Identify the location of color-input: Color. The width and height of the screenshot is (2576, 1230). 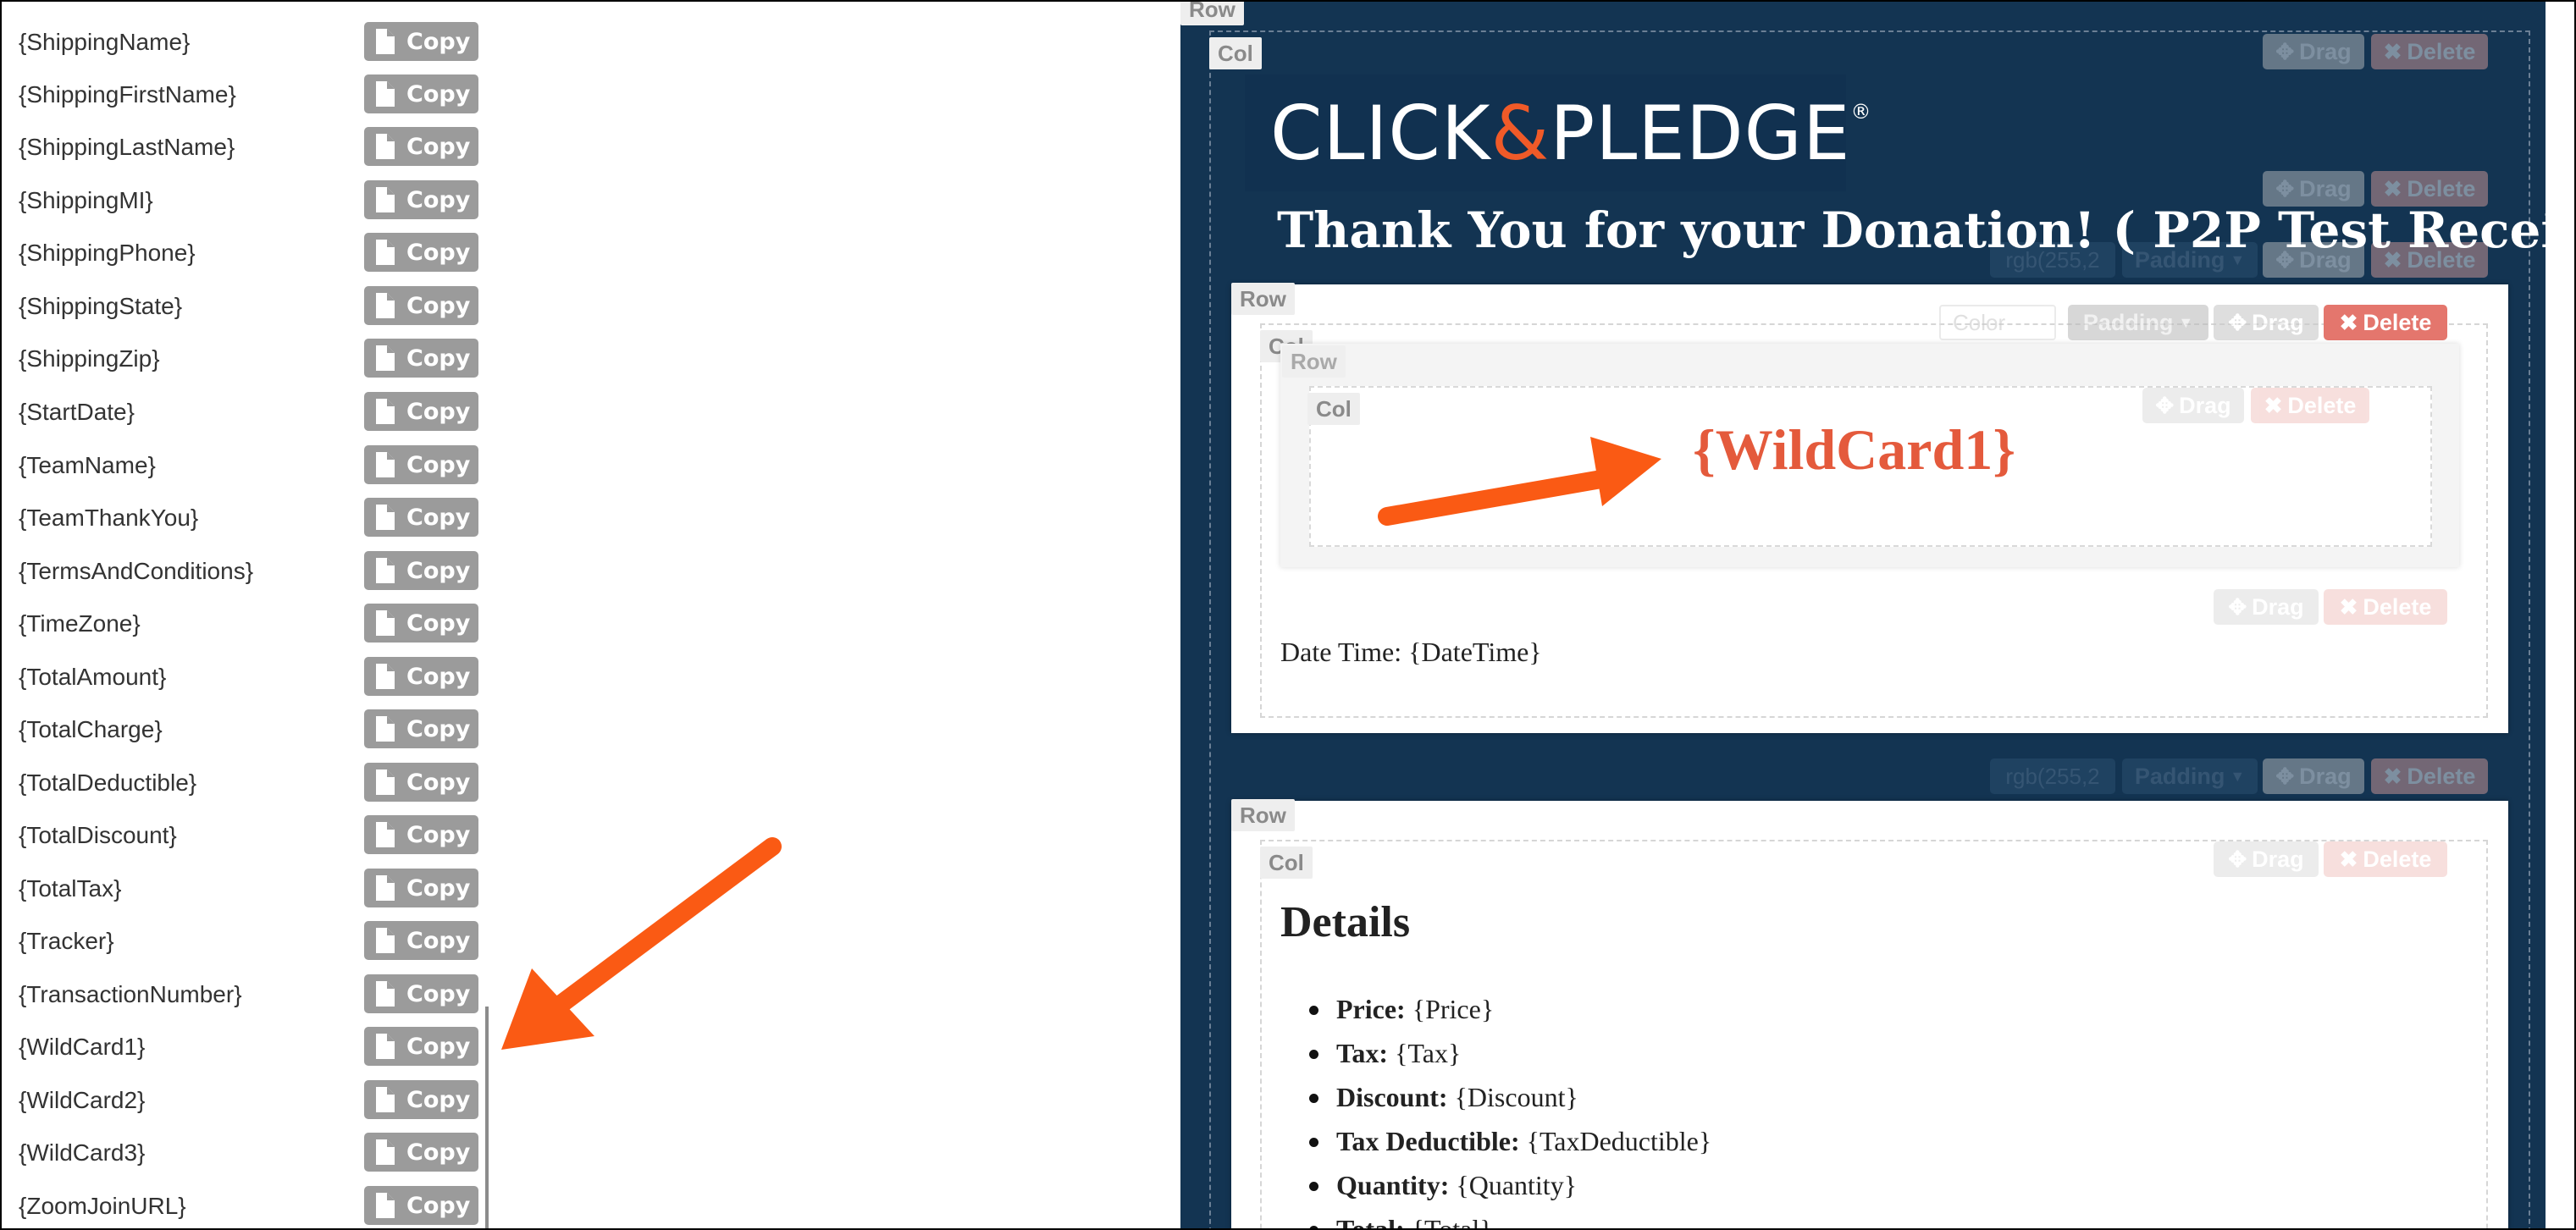
(1997, 322).